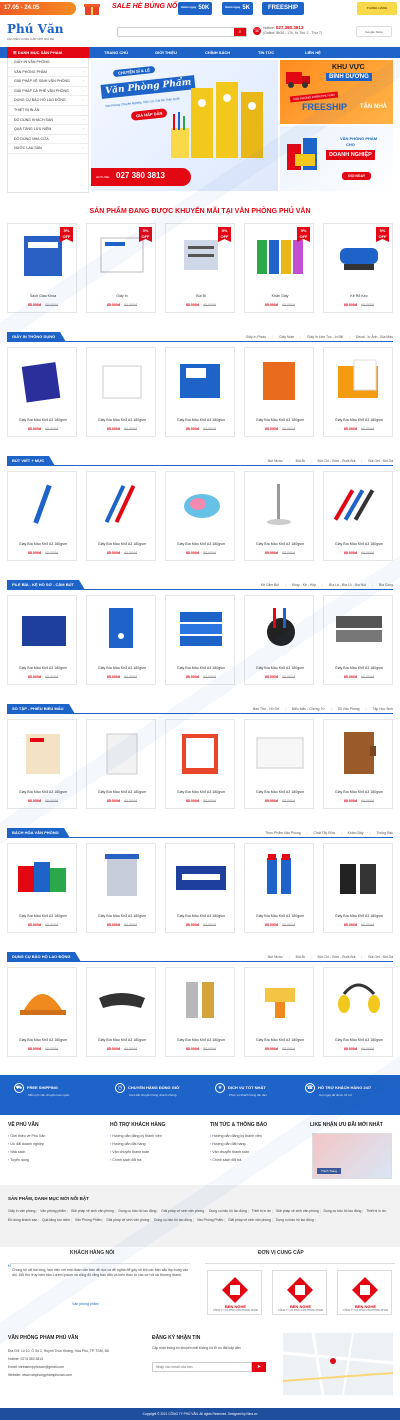  I want to click on sidebar-item: QUÀ TẶNG LƯU NIỆM, so click(48, 130).